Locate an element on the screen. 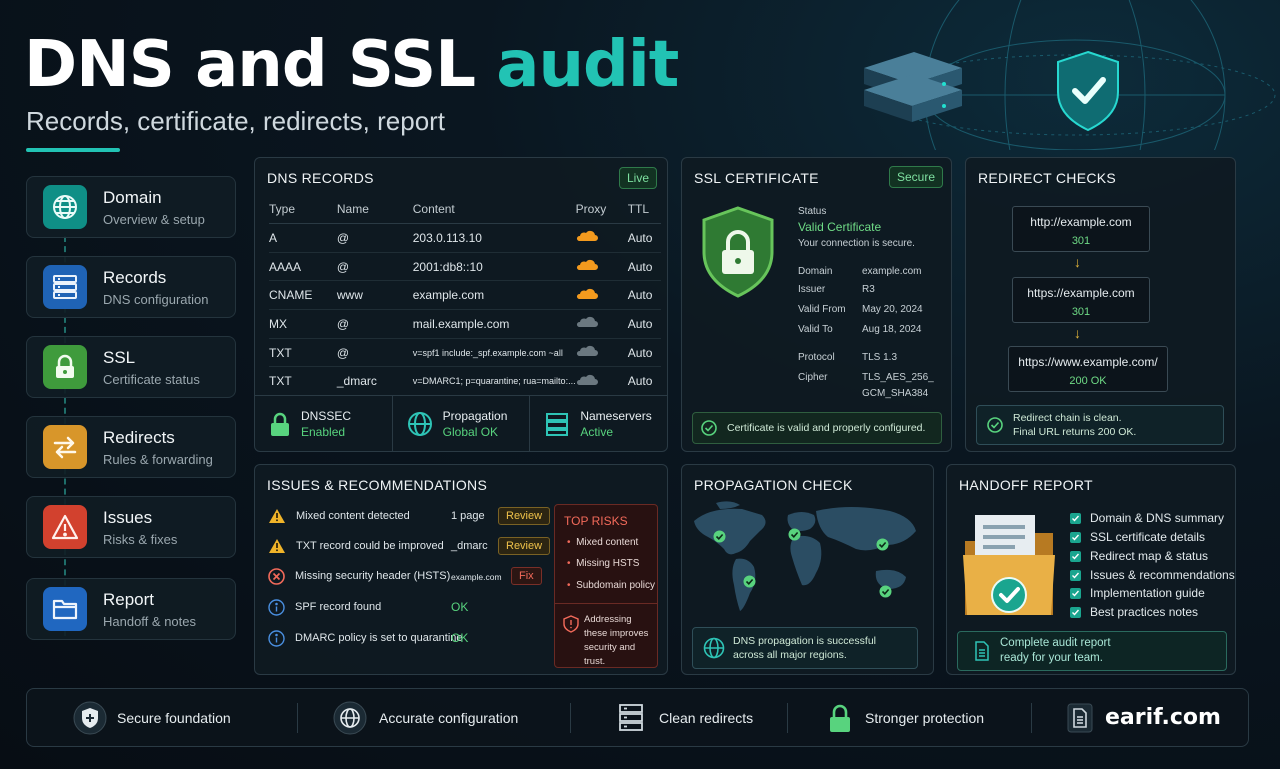  redirect-url: http://example.com is located at coordinates (1081, 222).